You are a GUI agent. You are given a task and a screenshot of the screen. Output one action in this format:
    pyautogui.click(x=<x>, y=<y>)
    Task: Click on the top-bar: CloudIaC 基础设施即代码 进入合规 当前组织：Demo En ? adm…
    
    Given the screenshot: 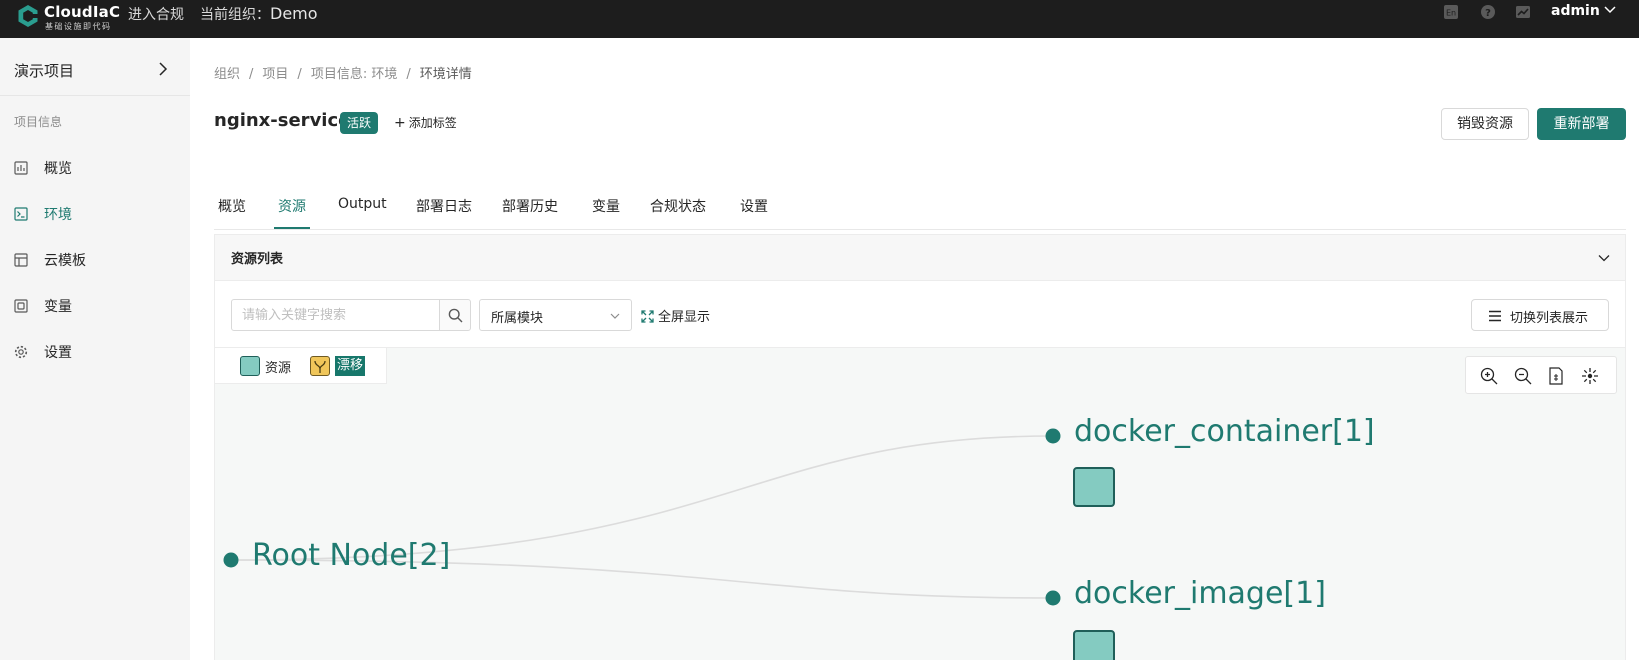 What is the action you would take?
    pyautogui.click(x=819, y=19)
    